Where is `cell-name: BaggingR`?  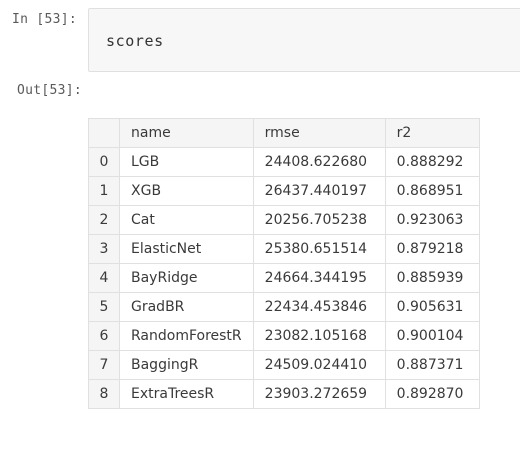 cell-name: BaggingR is located at coordinates (186, 365).